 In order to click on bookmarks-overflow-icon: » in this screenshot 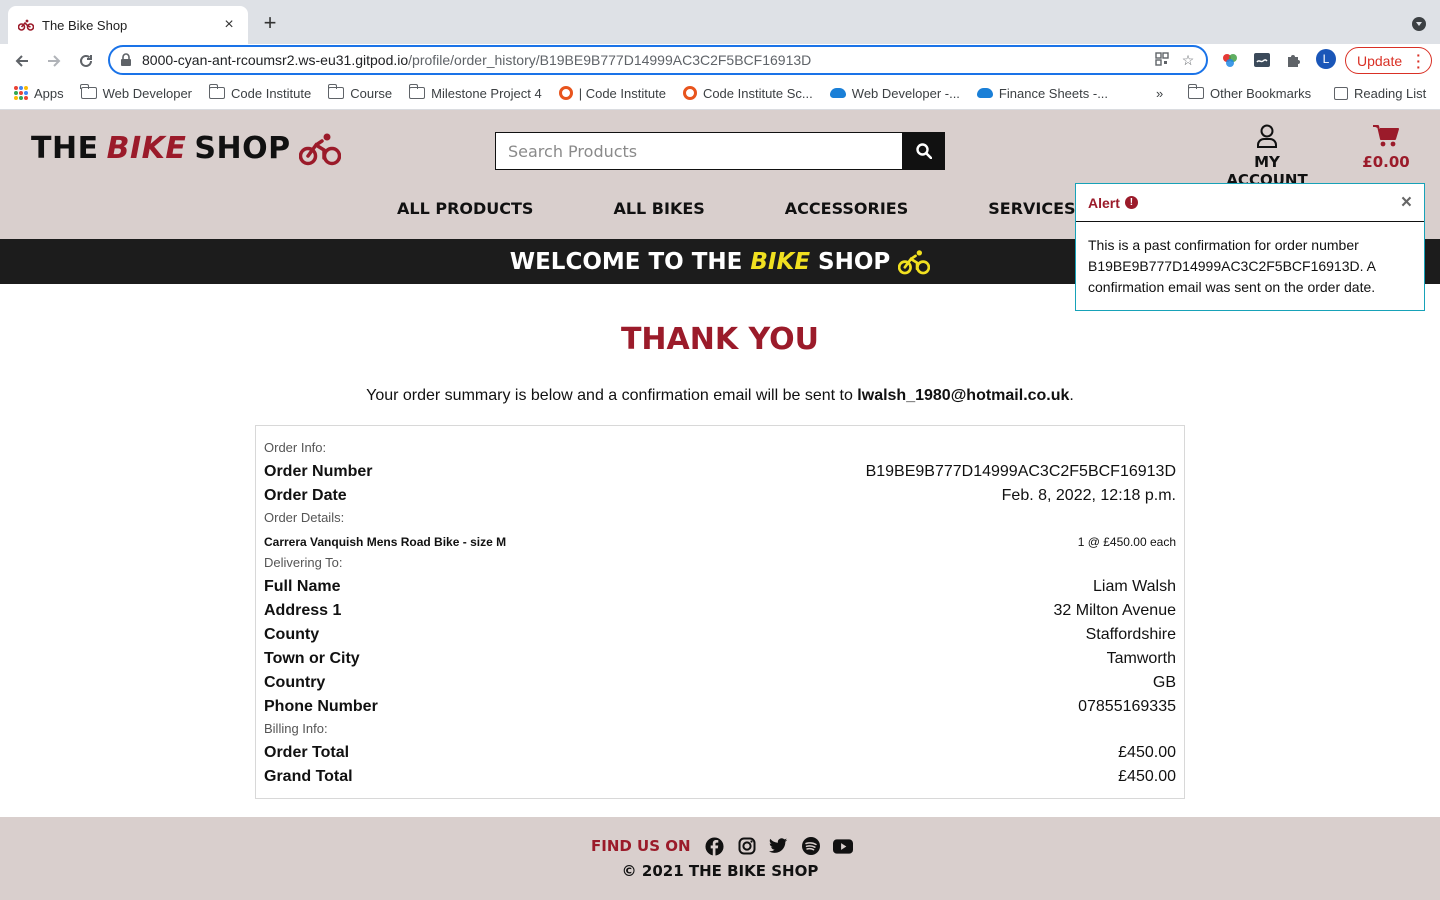, I will do `click(1159, 93)`.